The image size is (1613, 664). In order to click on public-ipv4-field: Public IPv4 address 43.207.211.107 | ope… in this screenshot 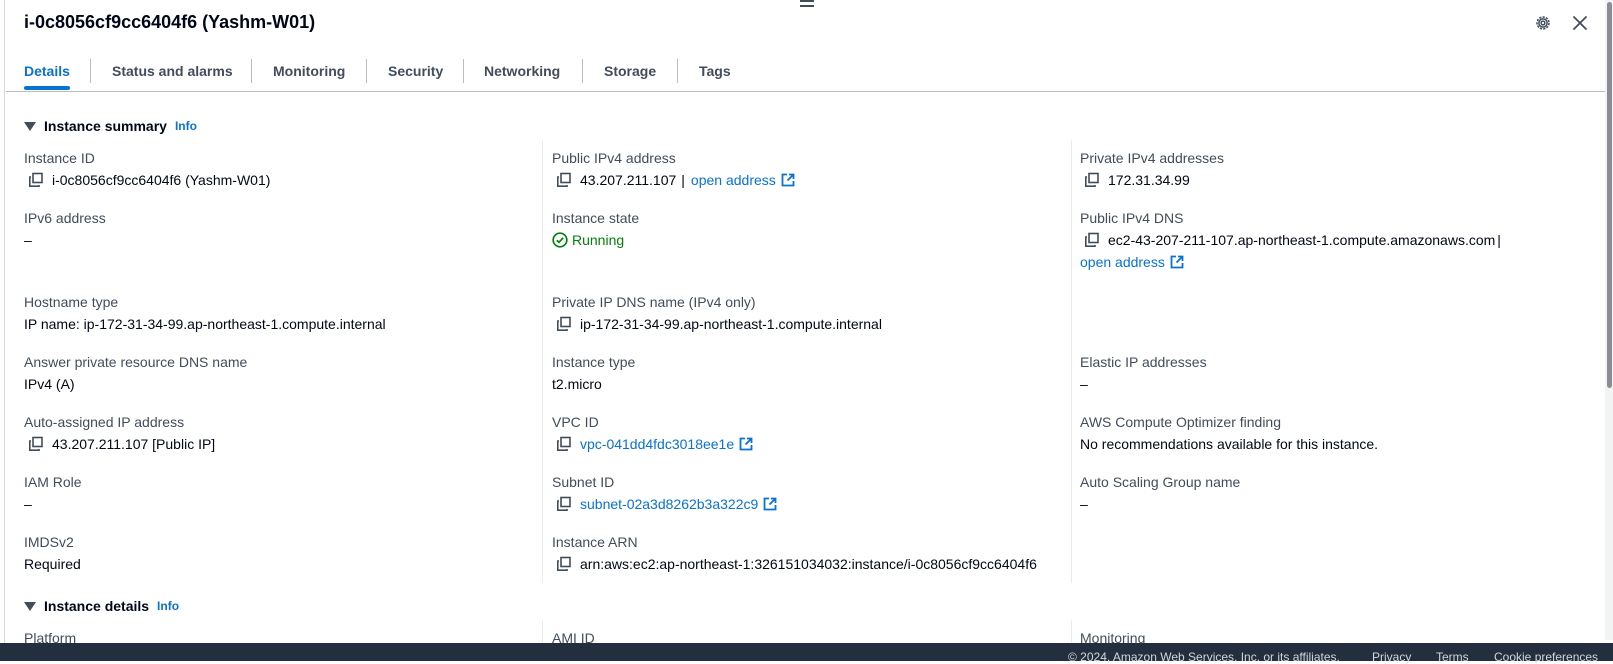, I will do `click(673, 169)`.